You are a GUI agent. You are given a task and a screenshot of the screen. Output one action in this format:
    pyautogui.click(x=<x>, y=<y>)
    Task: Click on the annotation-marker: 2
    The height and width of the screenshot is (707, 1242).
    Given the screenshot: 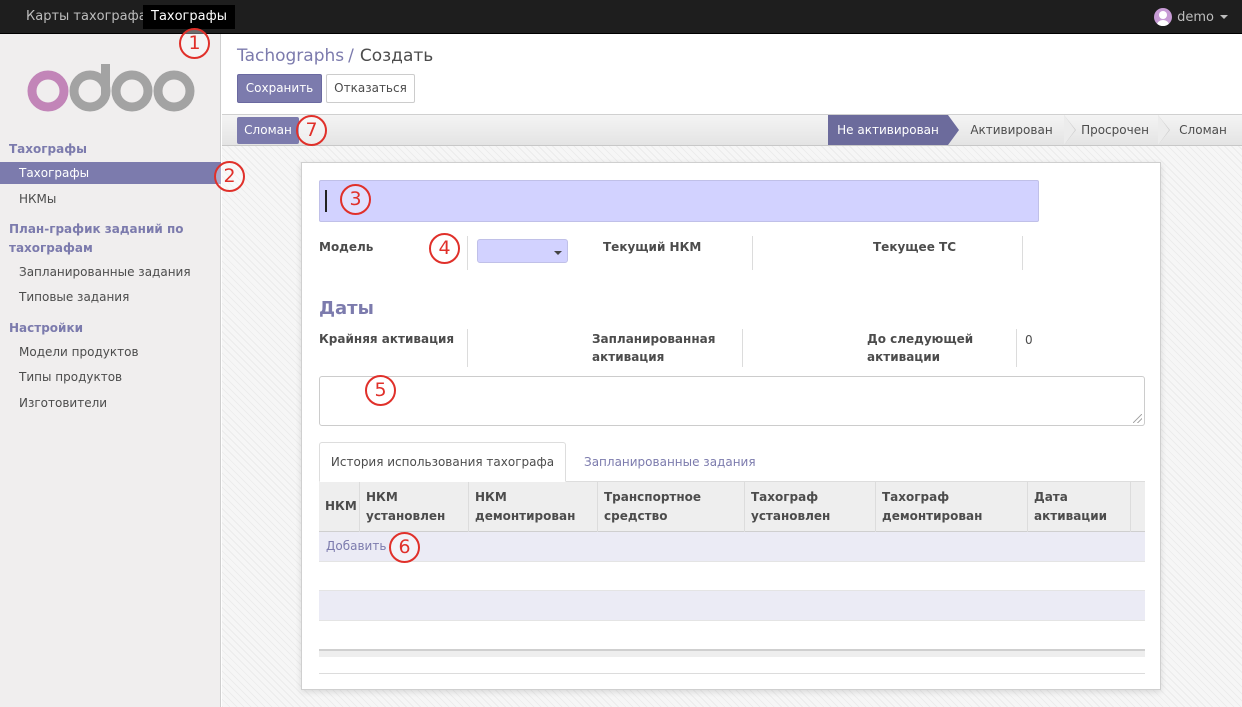 What is the action you would take?
    pyautogui.click(x=229, y=176)
    